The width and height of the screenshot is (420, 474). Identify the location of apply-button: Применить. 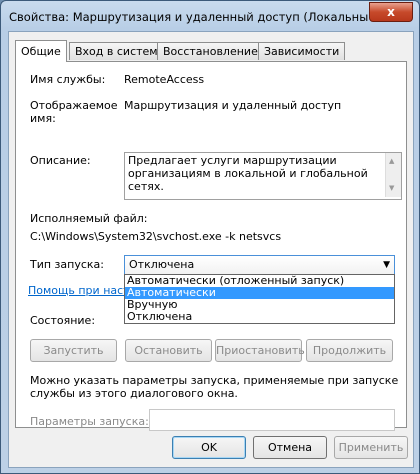
(371, 447).